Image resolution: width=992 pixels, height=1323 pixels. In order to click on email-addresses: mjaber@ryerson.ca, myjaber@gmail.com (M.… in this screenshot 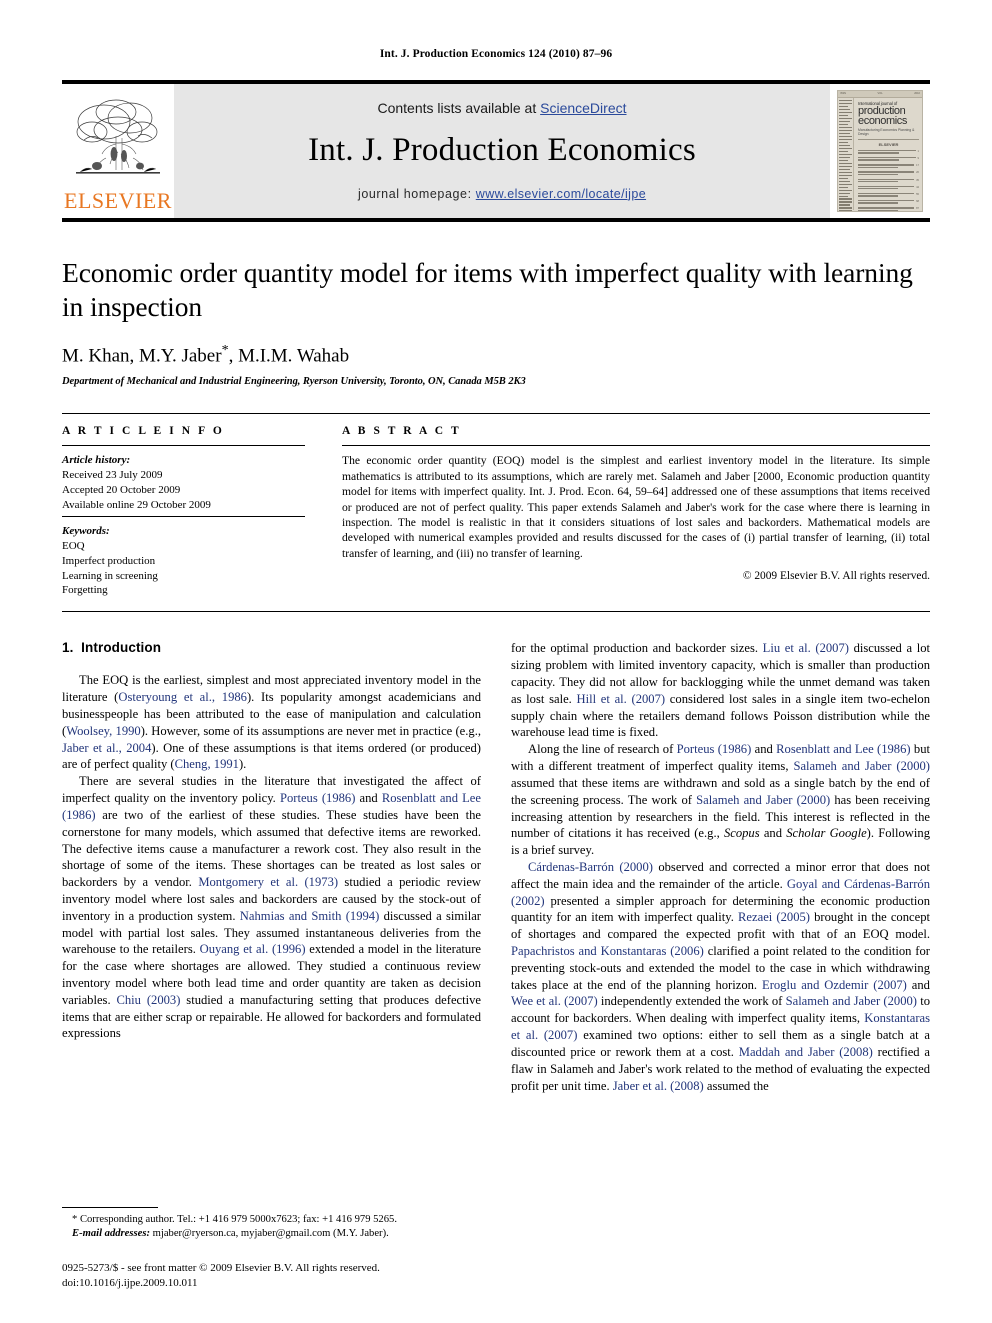, I will do `click(269, 1233)`.